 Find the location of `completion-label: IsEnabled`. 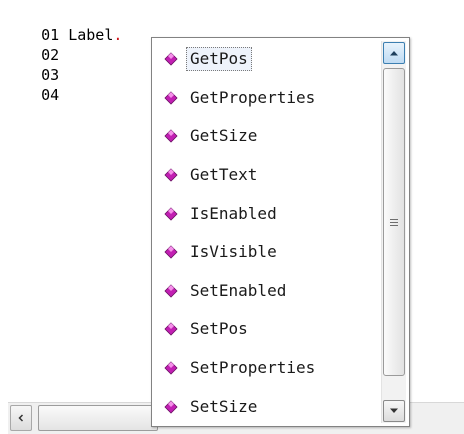

completion-label: IsEnabled is located at coordinates (233, 213).